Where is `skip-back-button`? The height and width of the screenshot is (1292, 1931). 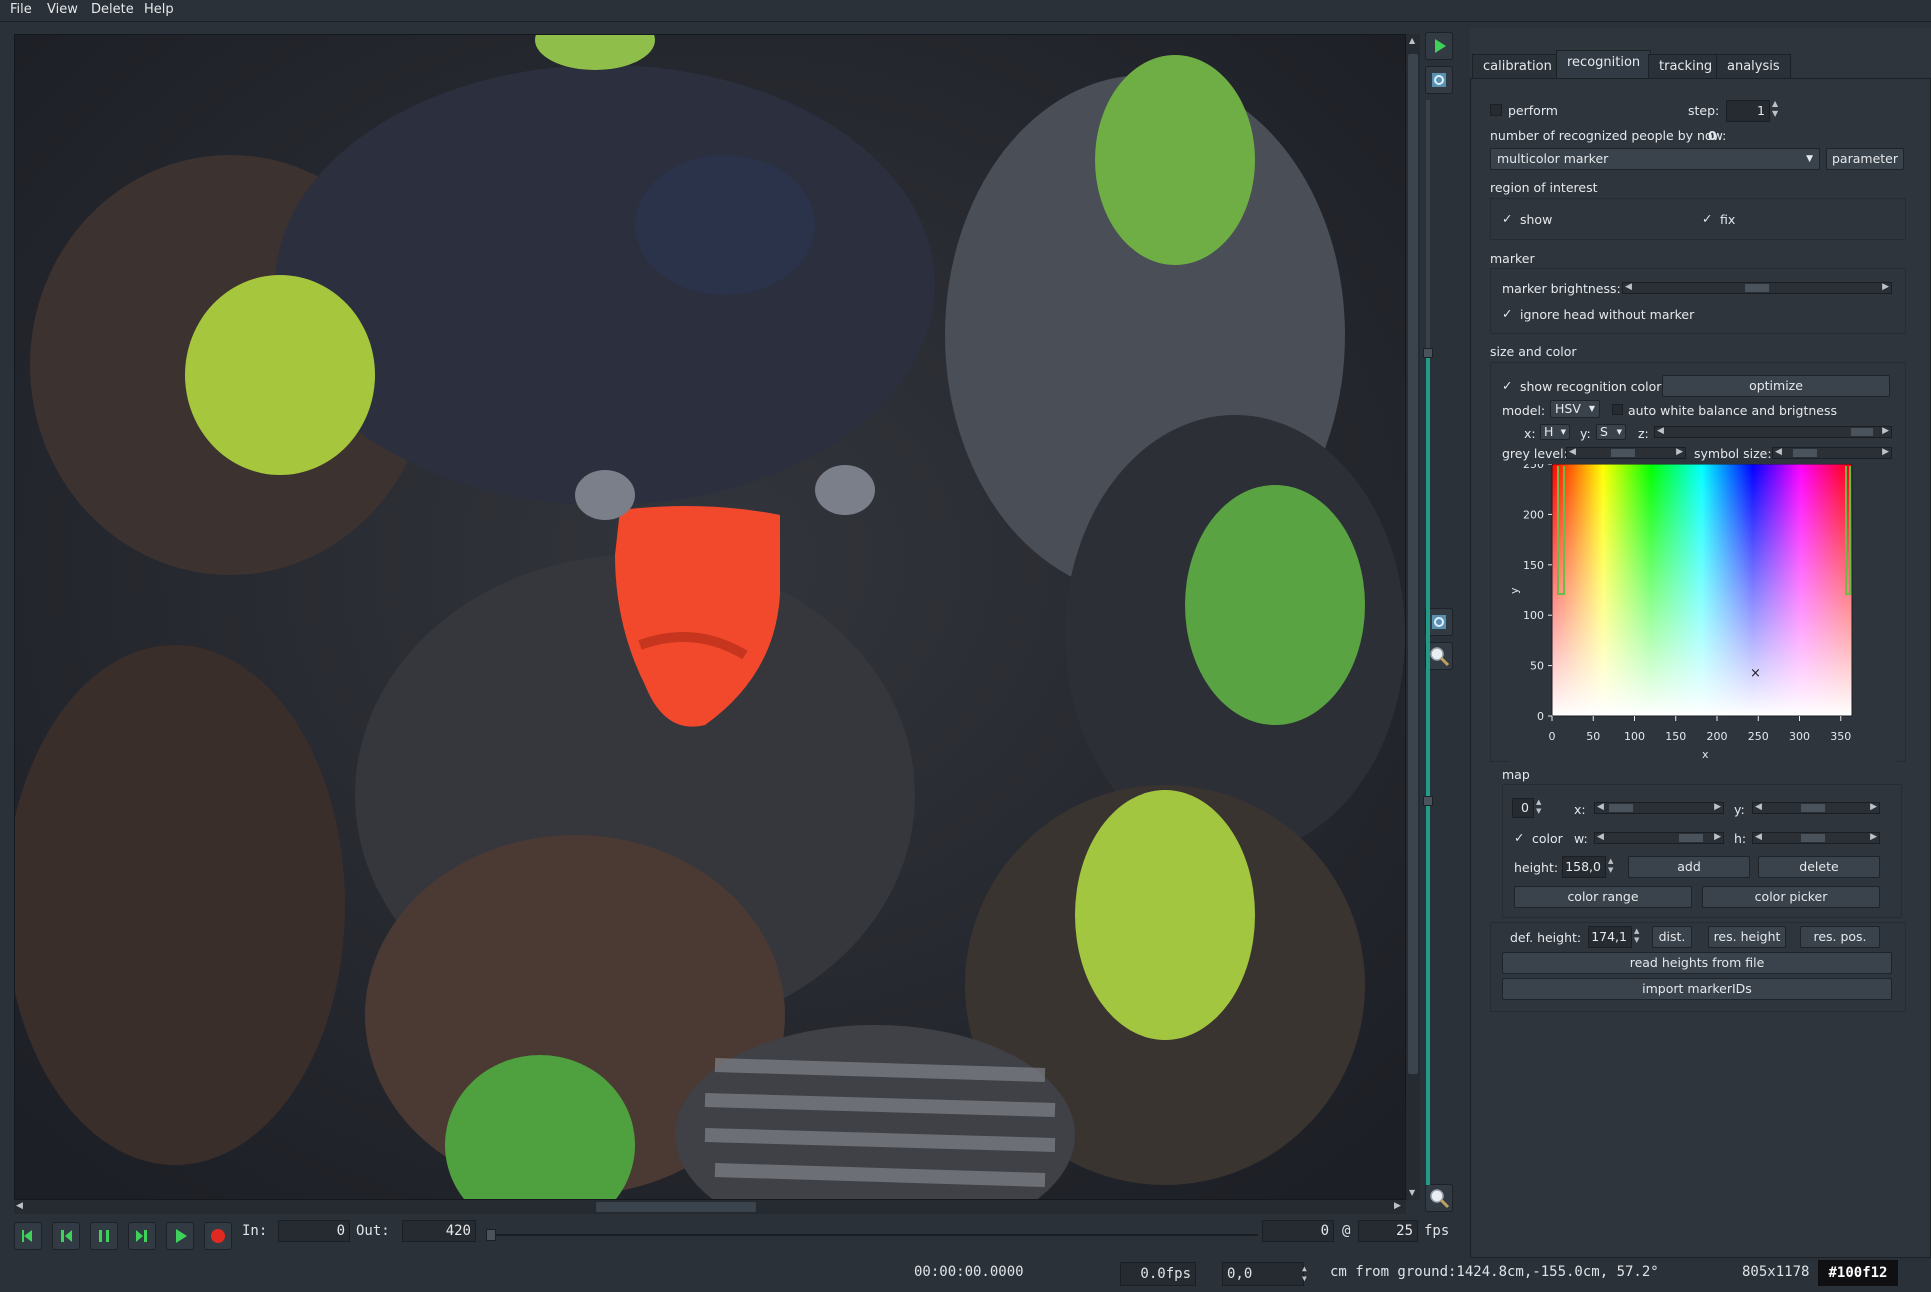
skip-back-button is located at coordinates (28, 1236).